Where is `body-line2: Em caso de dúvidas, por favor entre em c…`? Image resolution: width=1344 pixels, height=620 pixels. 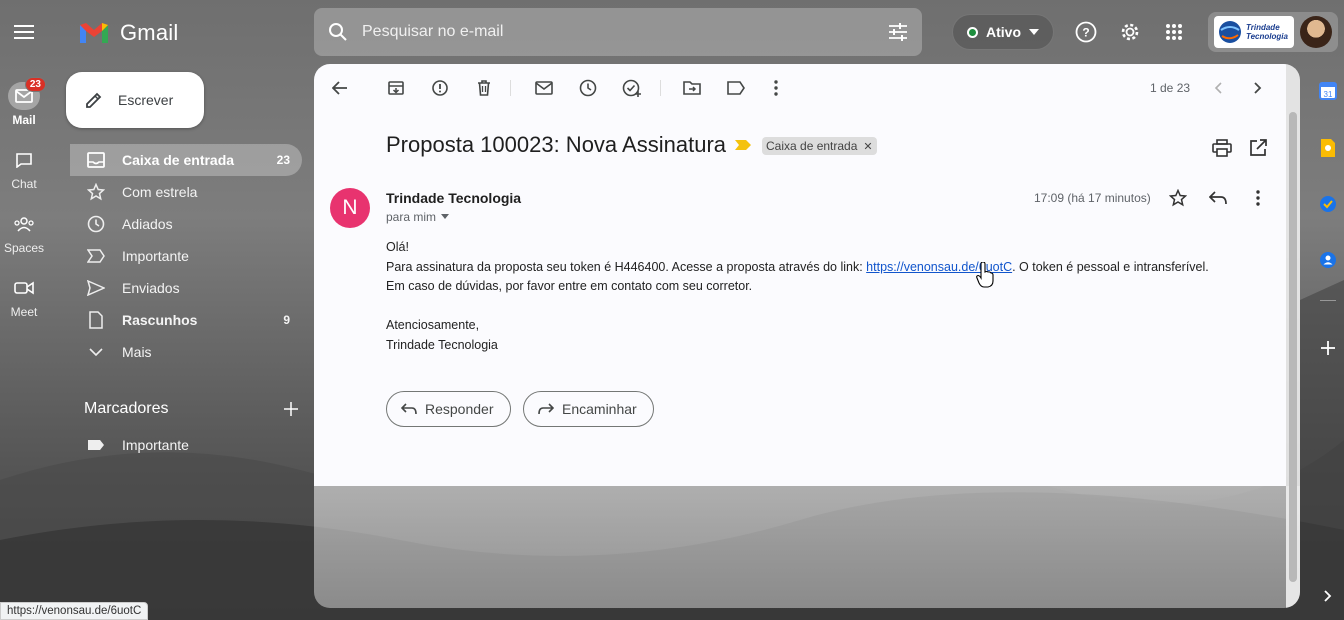
body-line2: Em caso de dúvidas, por favor entre em c… is located at coordinates (569, 286).